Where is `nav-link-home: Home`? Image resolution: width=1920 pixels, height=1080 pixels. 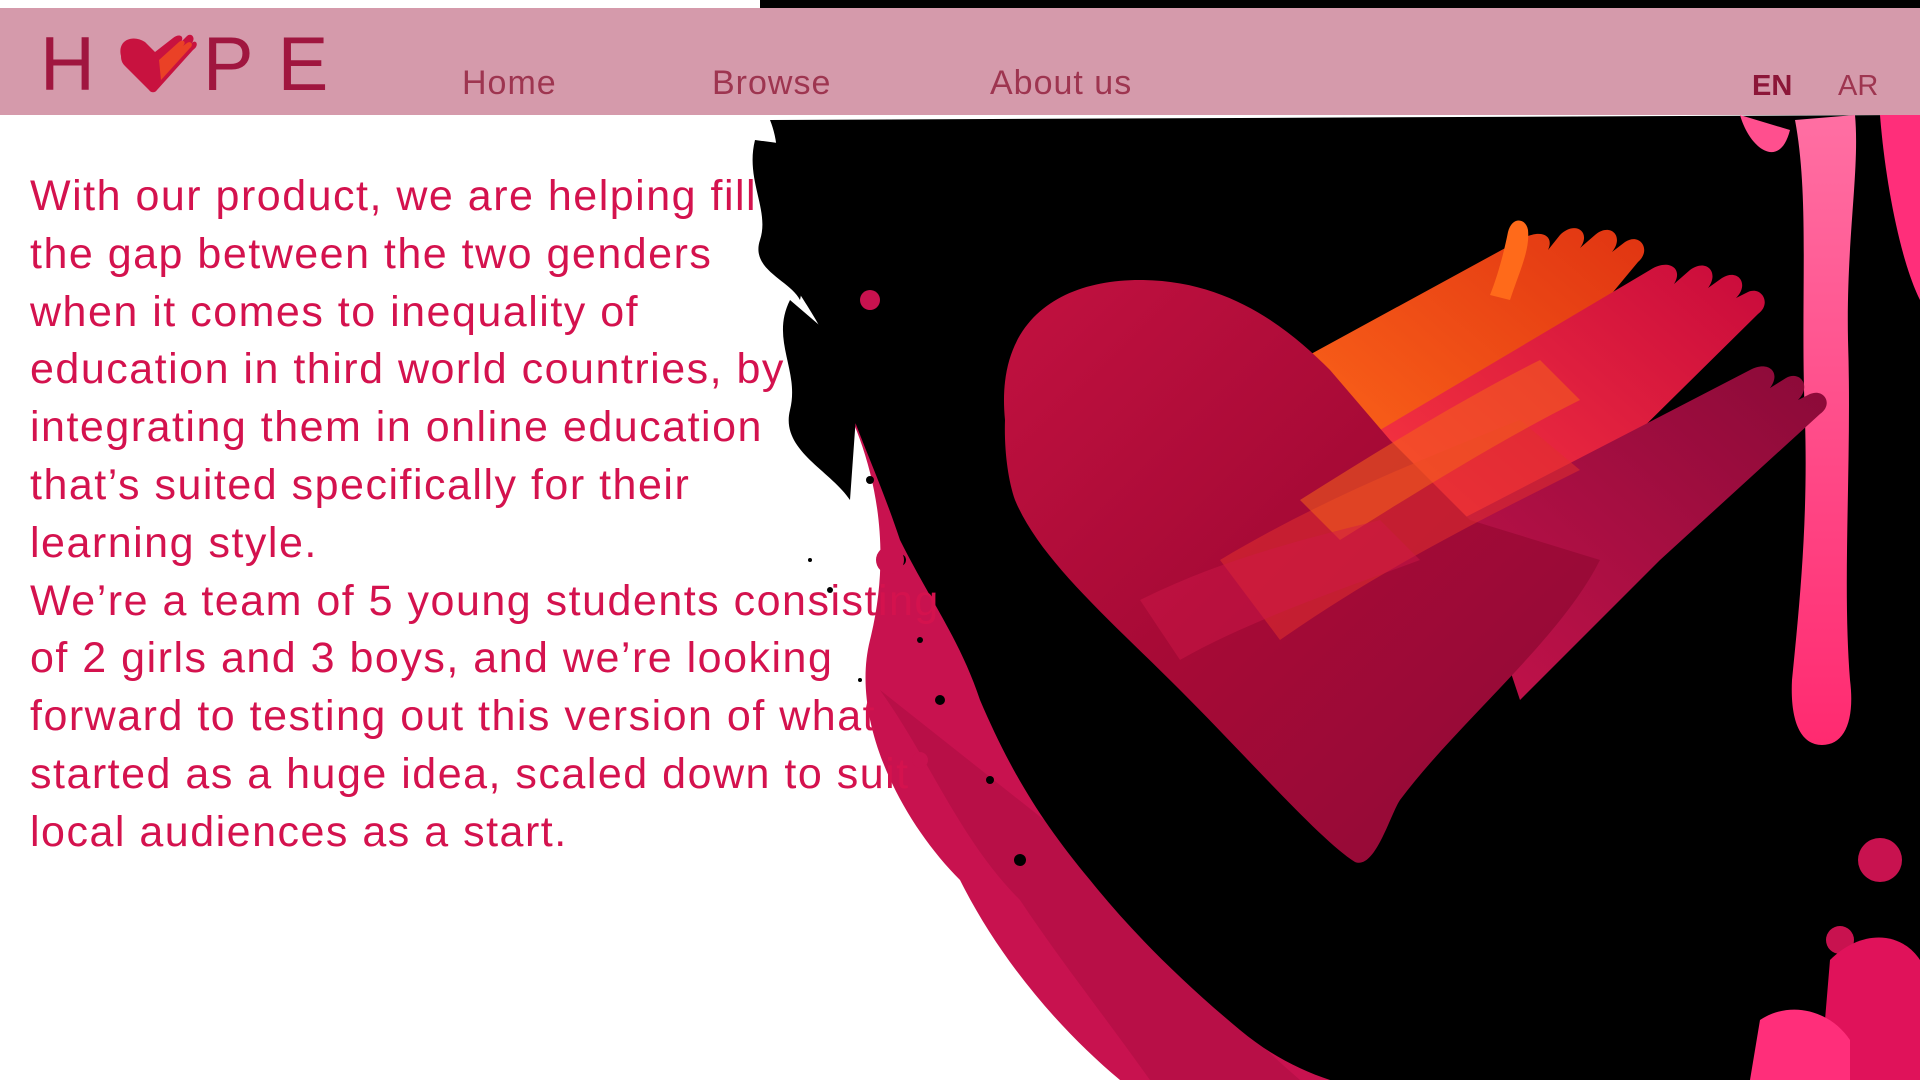
nav-link-home: Home is located at coordinates (509, 83).